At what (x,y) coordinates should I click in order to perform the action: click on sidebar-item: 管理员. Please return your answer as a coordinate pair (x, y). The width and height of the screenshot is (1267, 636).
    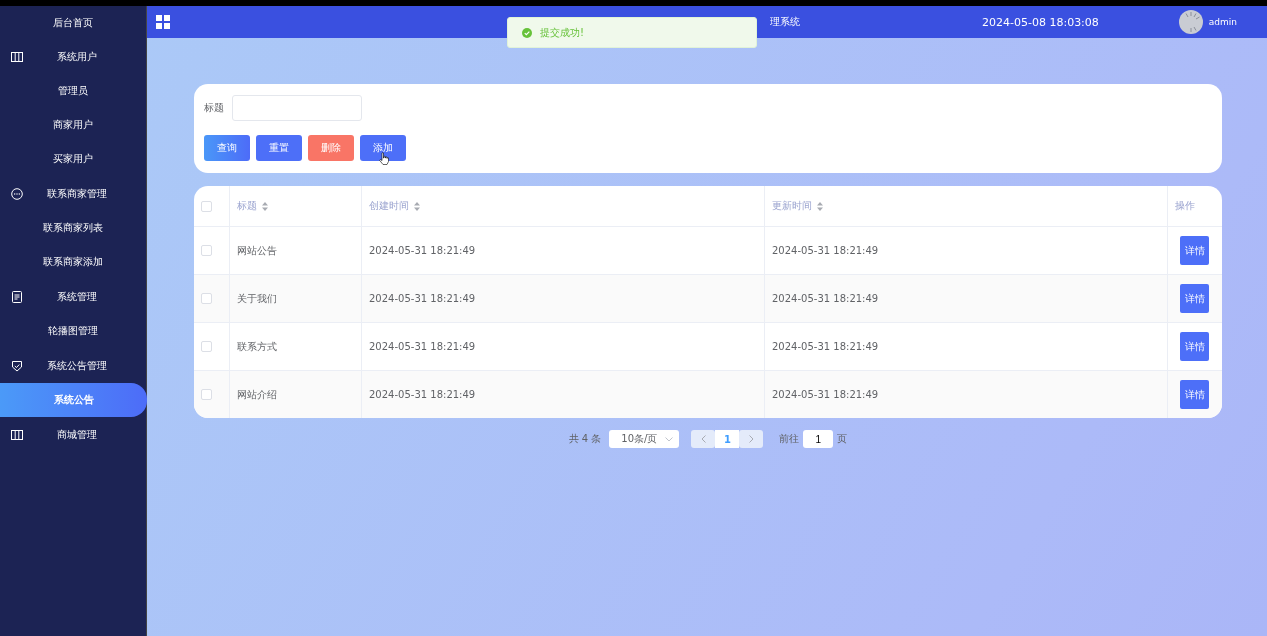
    Looking at the image, I should click on (73, 91).